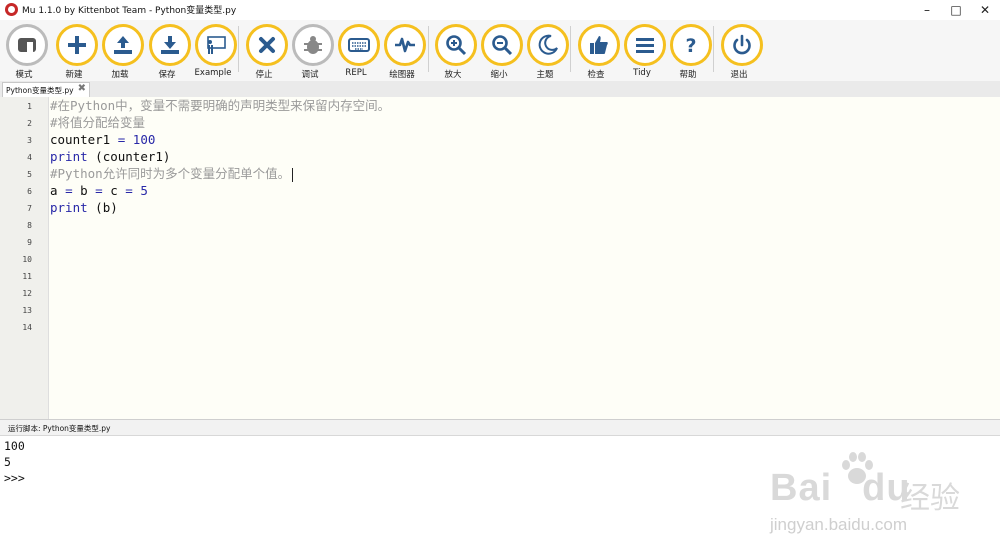 This screenshot has width=1000, height=558. I want to click on code-token: #Python允许同时为多个变量分配单个值。, so click(170, 173).